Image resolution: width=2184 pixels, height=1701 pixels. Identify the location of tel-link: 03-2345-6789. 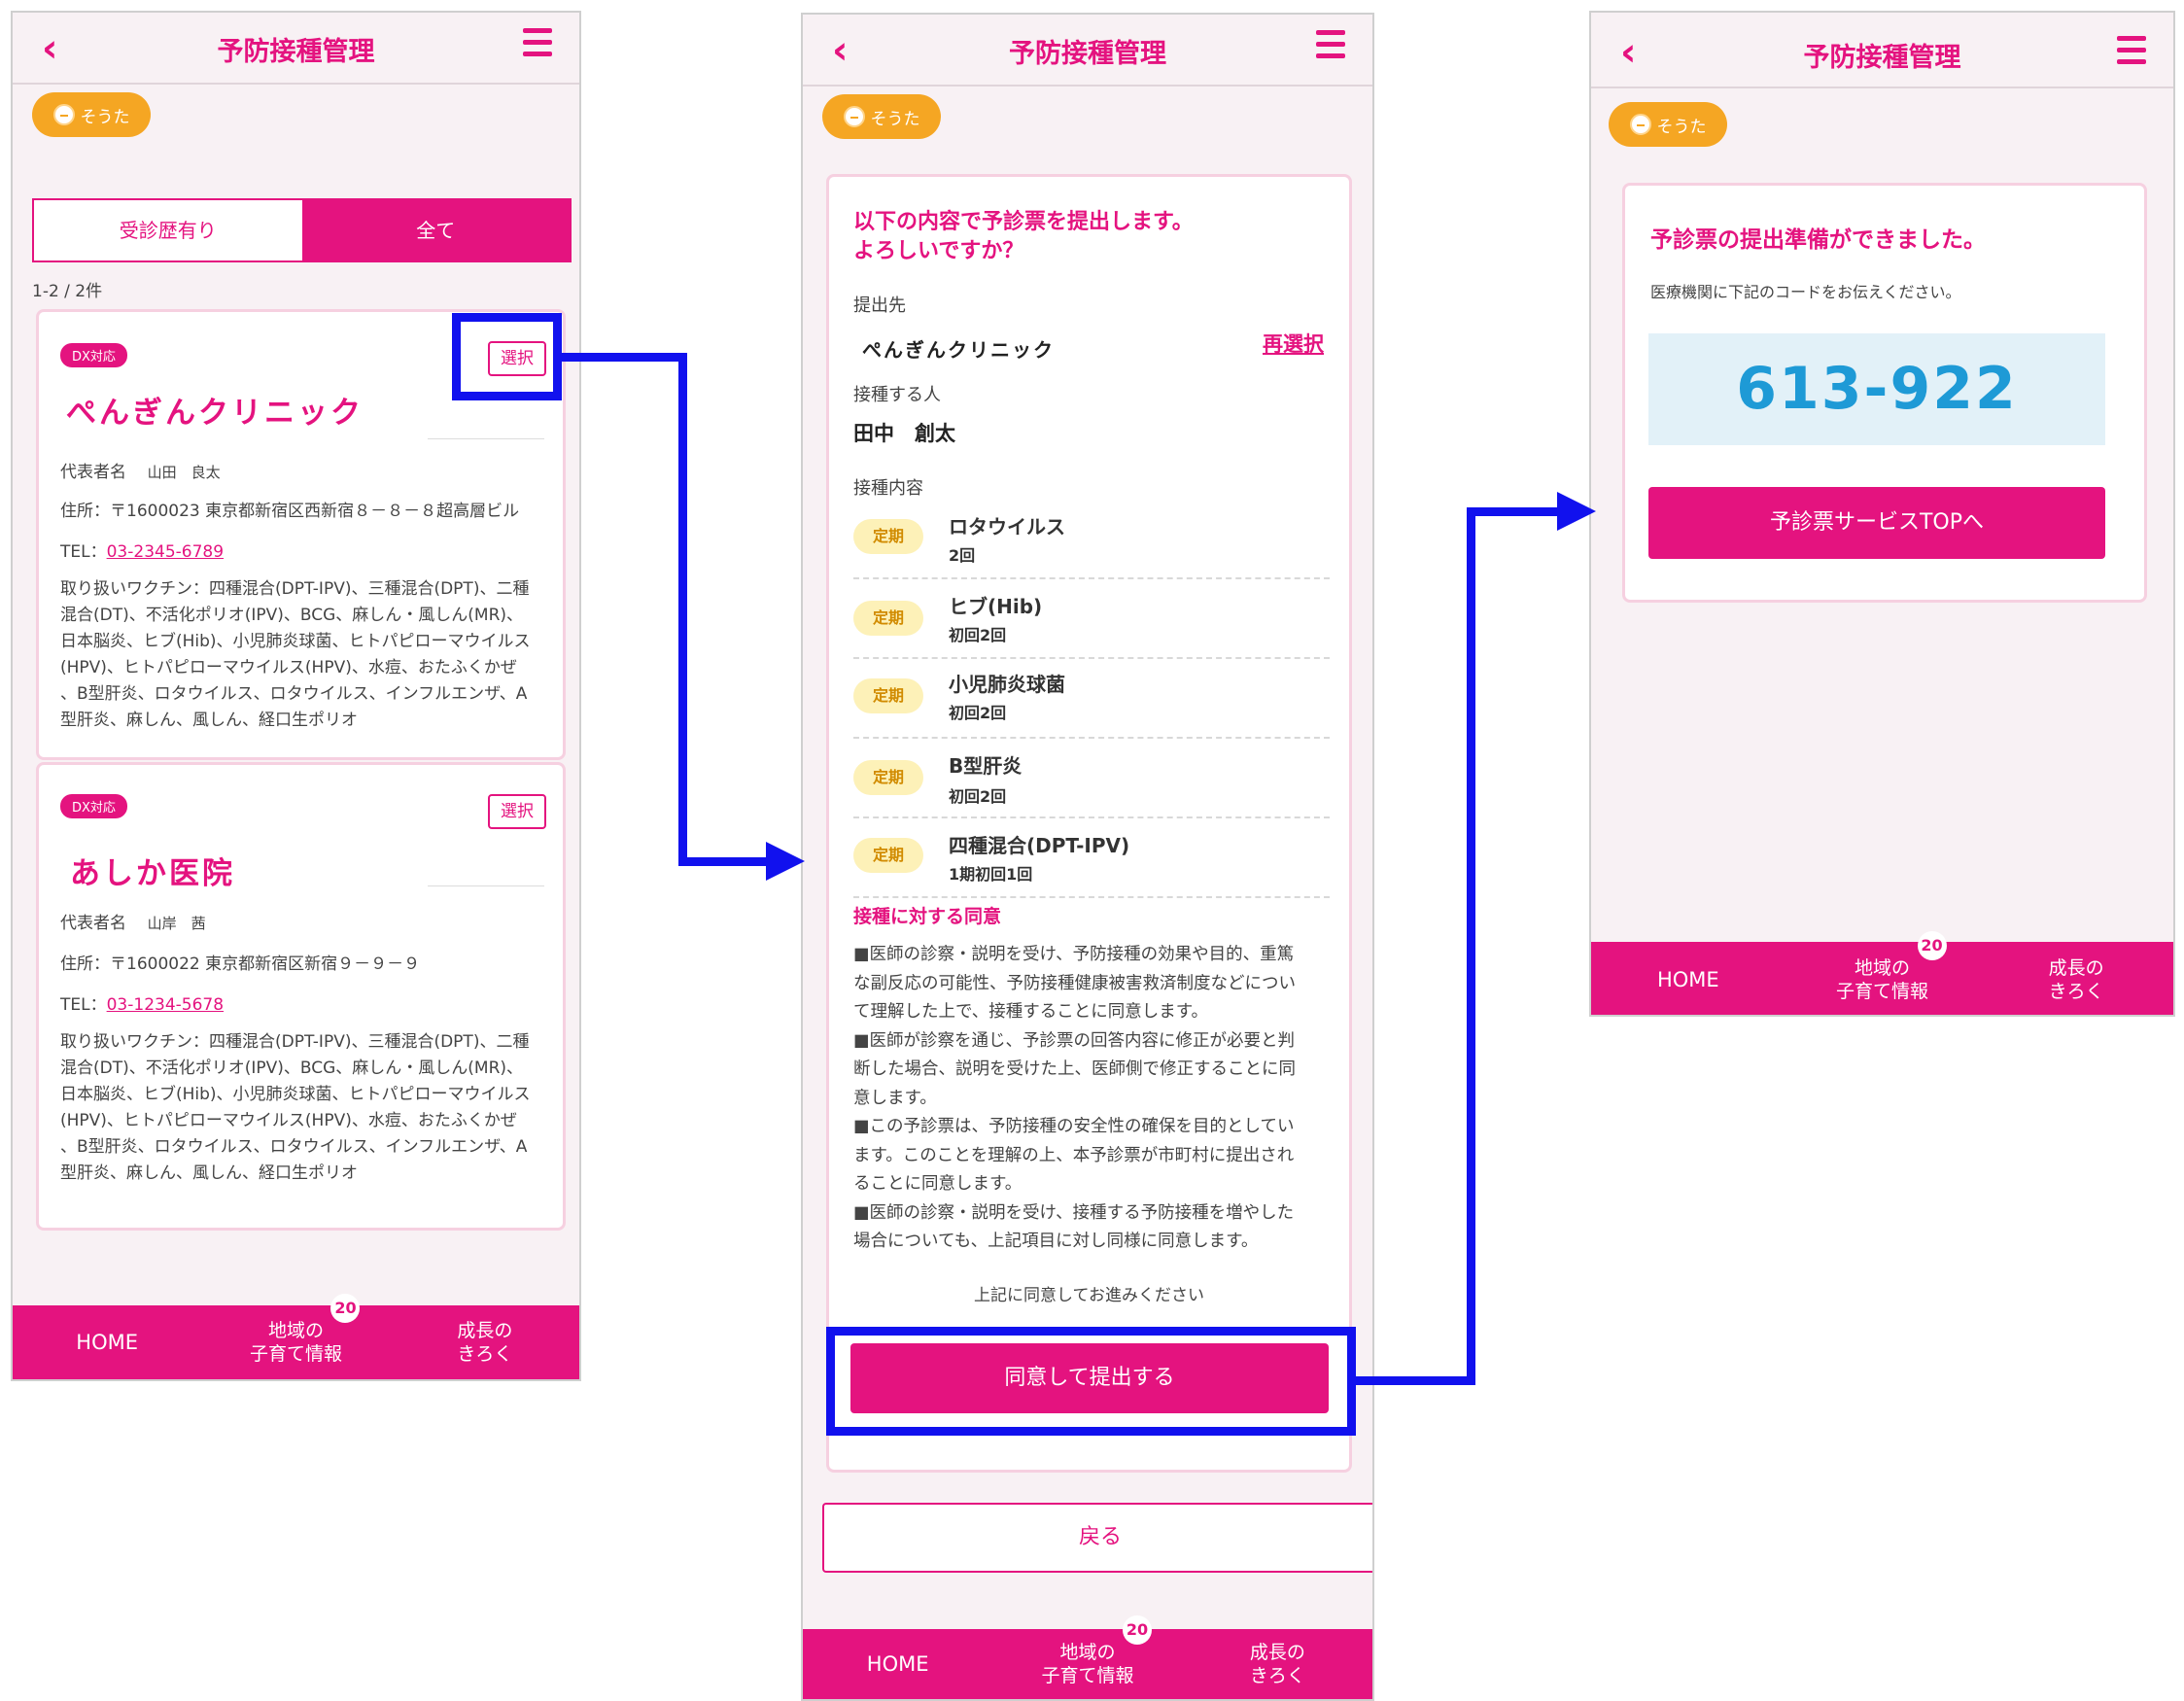
(165, 552).